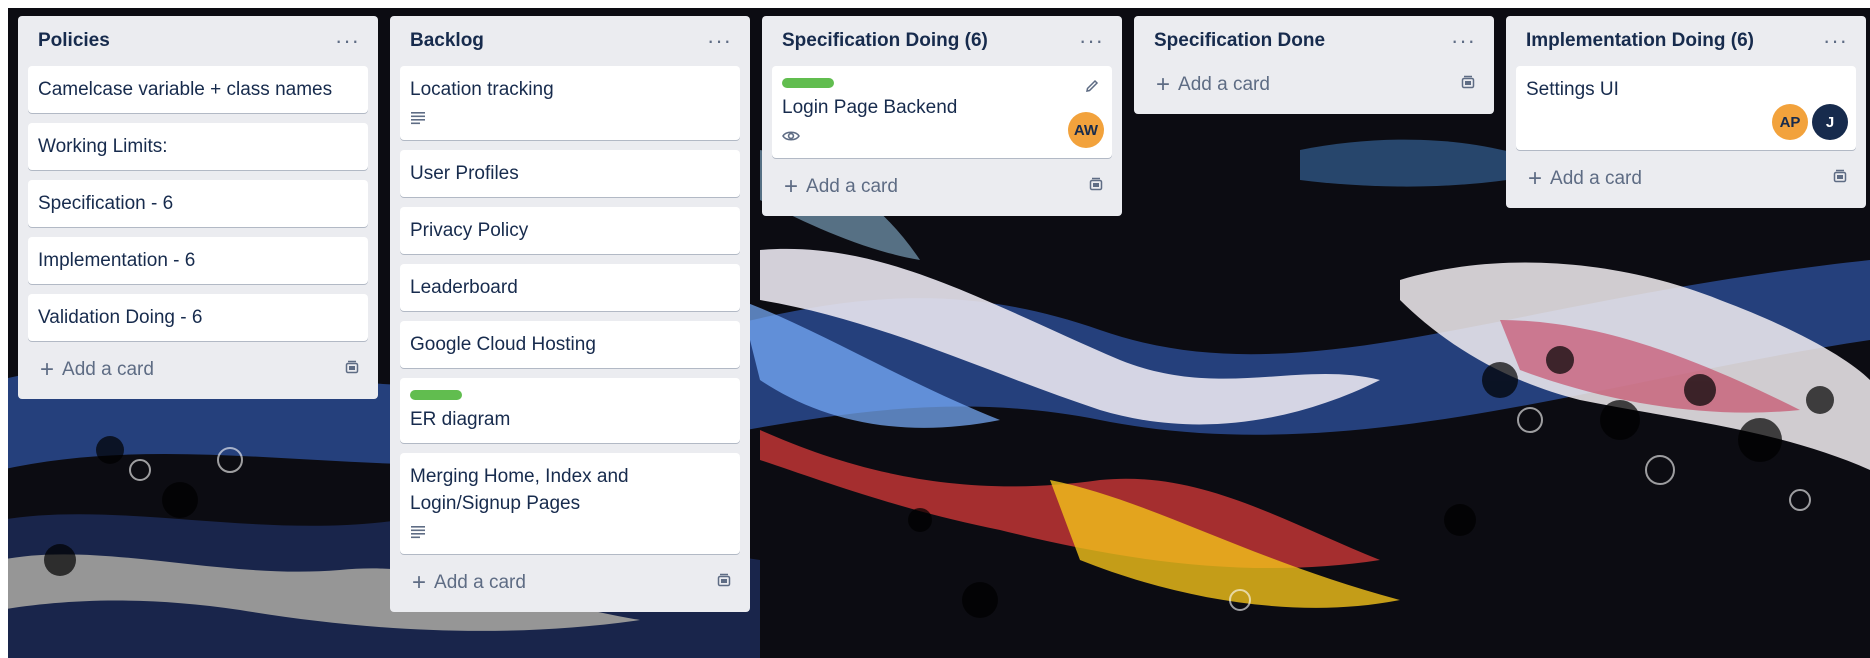 The image size is (1870, 658). I want to click on card-title: Google Cloud Hosting, so click(503, 344).